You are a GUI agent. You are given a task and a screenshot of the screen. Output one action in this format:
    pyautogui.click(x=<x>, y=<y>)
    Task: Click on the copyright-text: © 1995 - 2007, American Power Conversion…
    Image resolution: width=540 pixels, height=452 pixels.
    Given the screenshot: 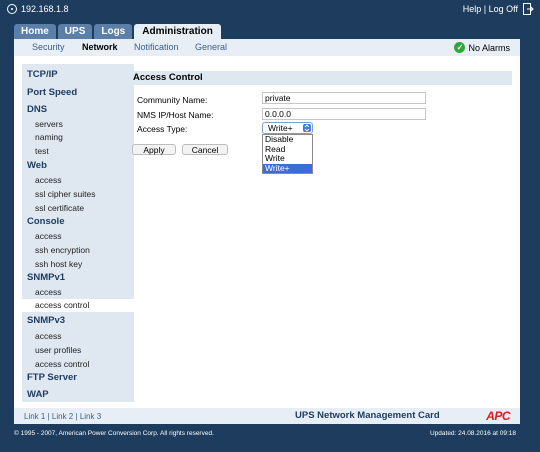 What is the action you would take?
    pyautogui.click(x=114, y=433)
    